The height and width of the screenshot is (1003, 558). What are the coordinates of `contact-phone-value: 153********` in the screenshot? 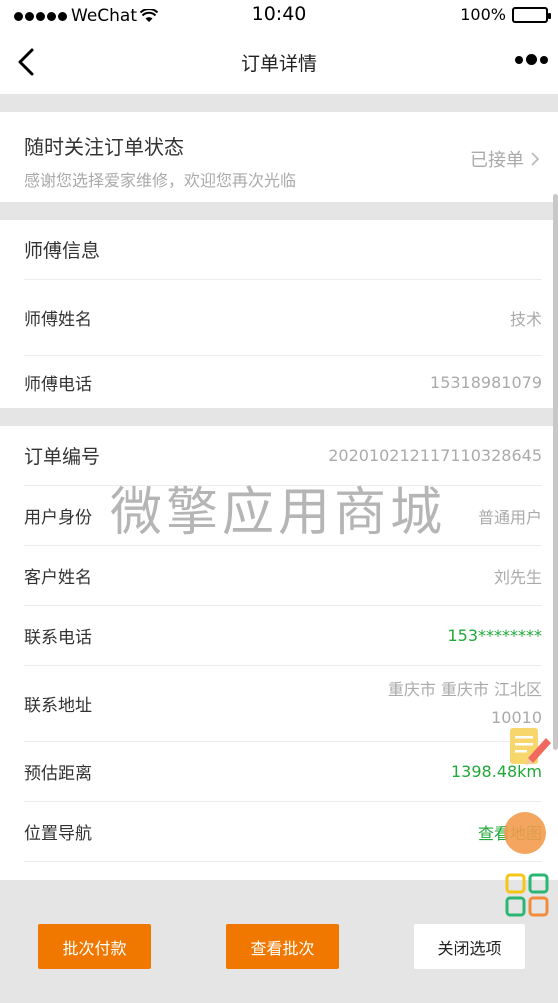 It's located at (494, 635).